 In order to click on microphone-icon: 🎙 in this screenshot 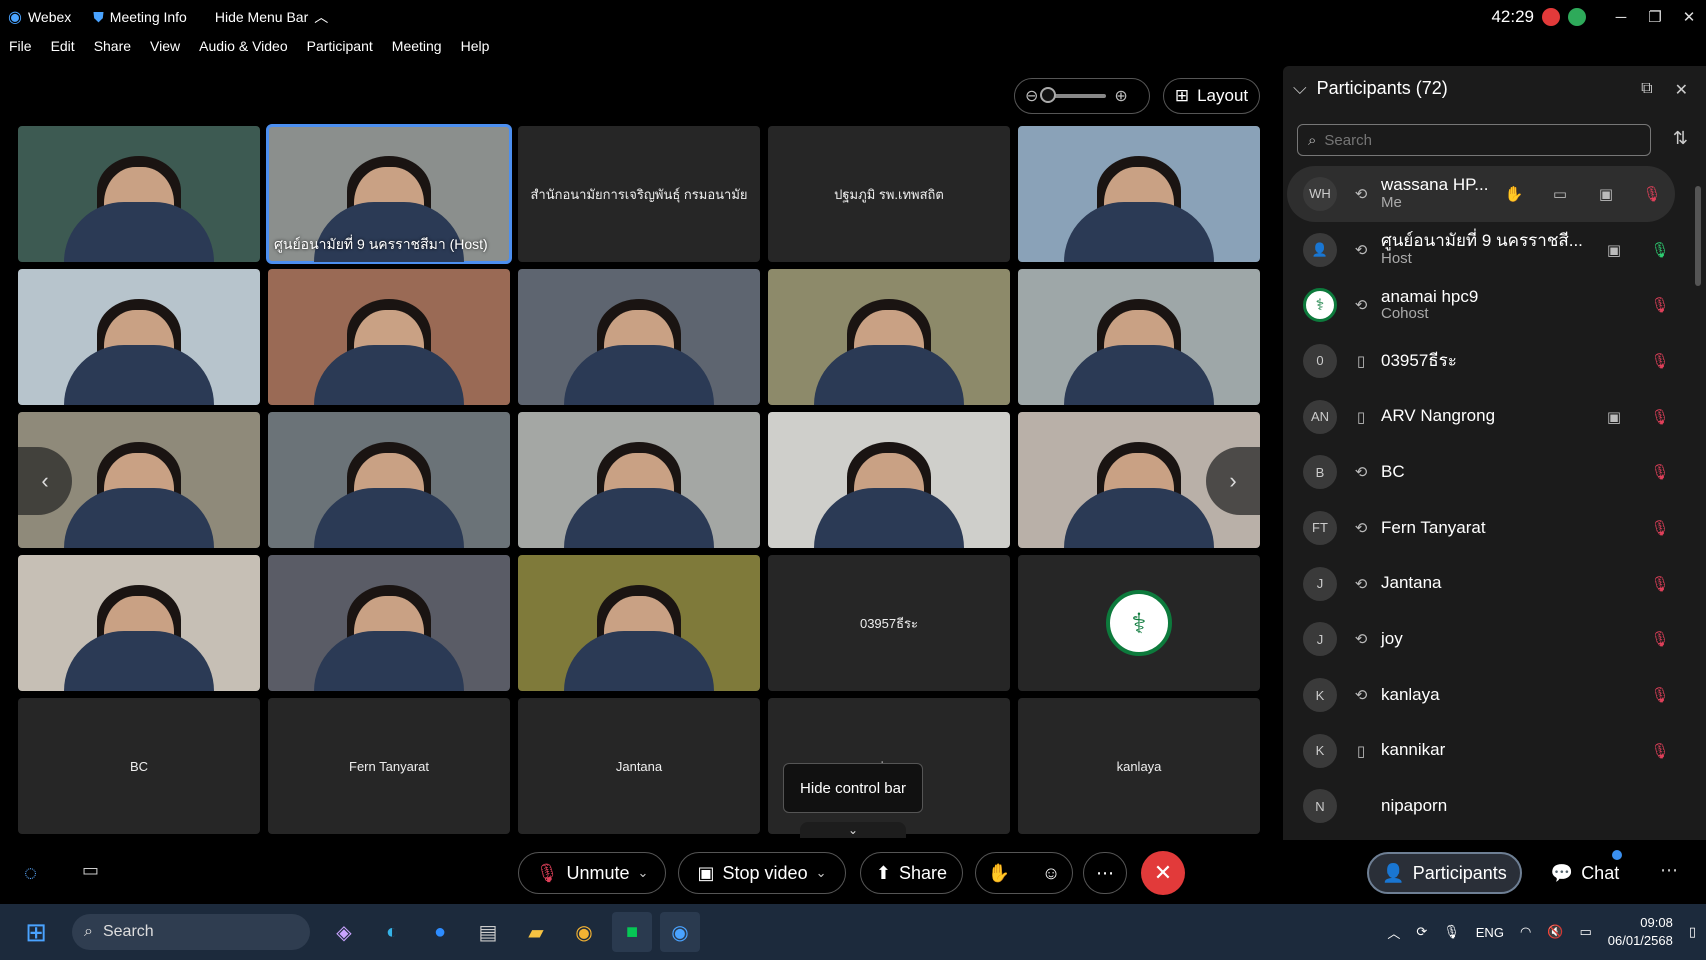, I will do `click(1660, 250)`.